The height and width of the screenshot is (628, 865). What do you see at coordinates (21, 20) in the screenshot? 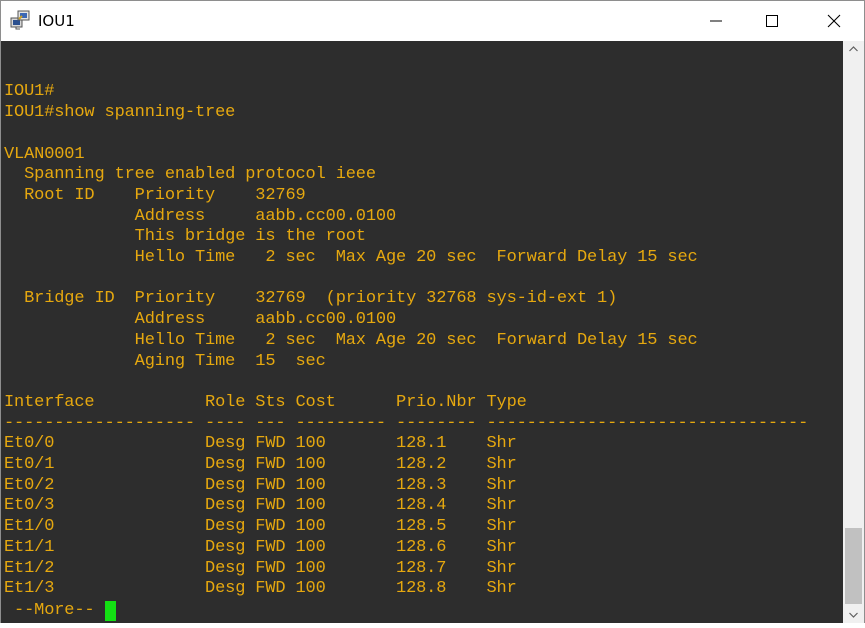
I see `network-putty-icon` at bounding box center [21, 20].